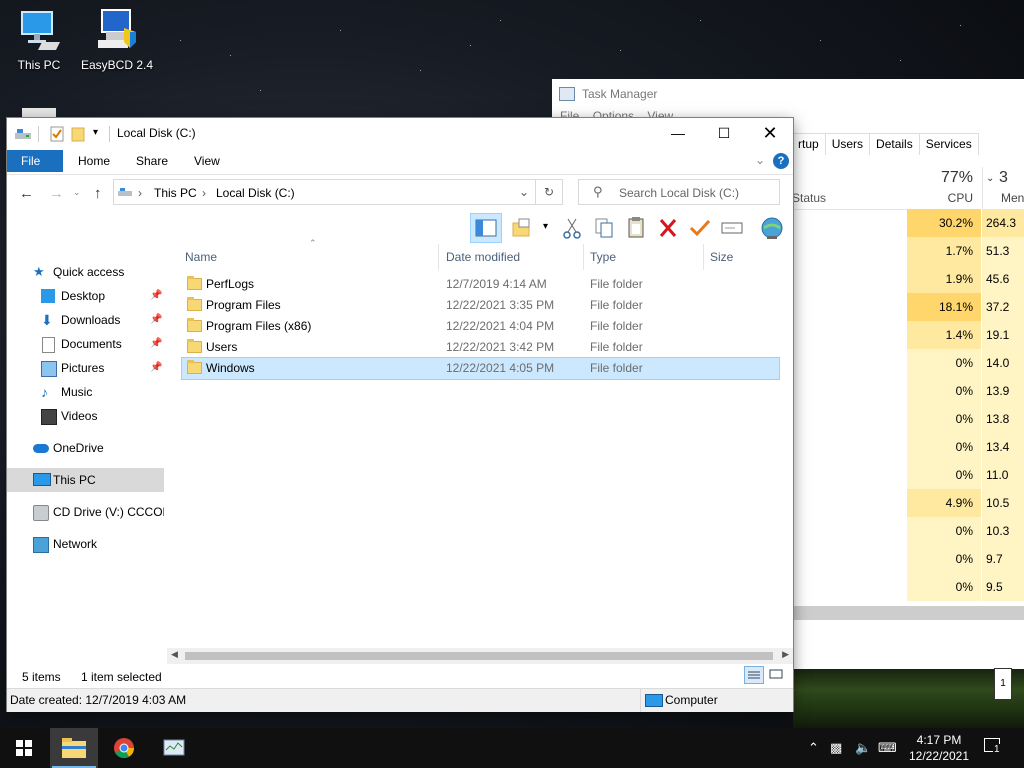 The height and width of the screenshot is (768, 1024). Describe the element at coordinates (603, 257) in the screenshot. I see `column-type: Type` at that location.